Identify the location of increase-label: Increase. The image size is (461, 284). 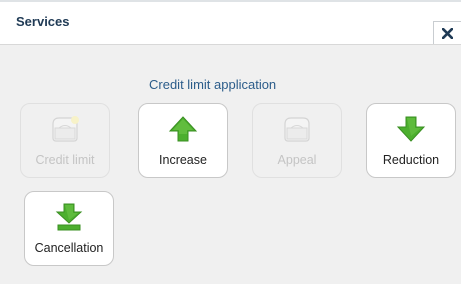
(183, 160).